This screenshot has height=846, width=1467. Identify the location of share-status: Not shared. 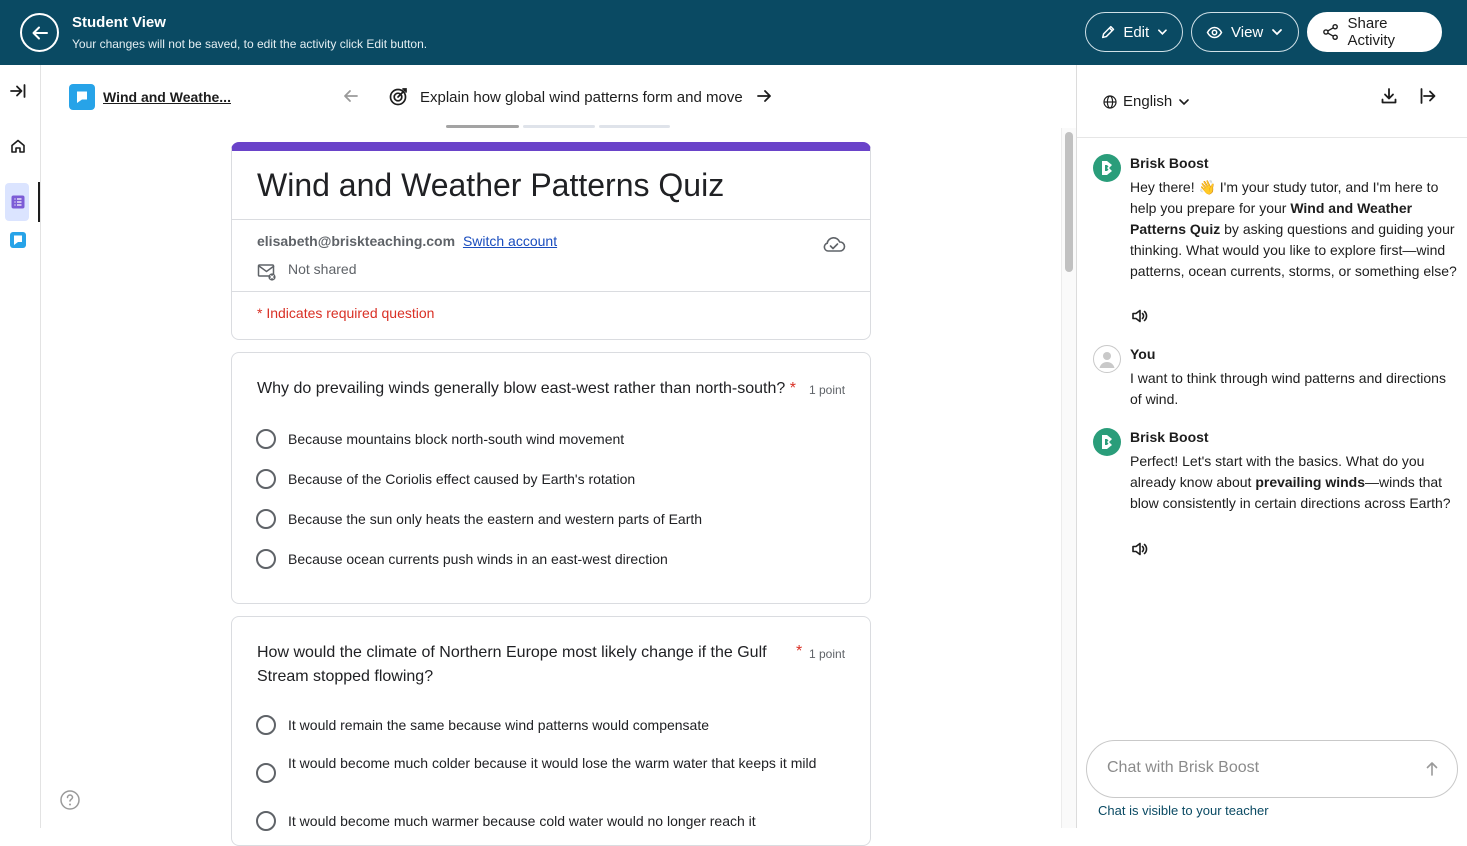
(322, 269).